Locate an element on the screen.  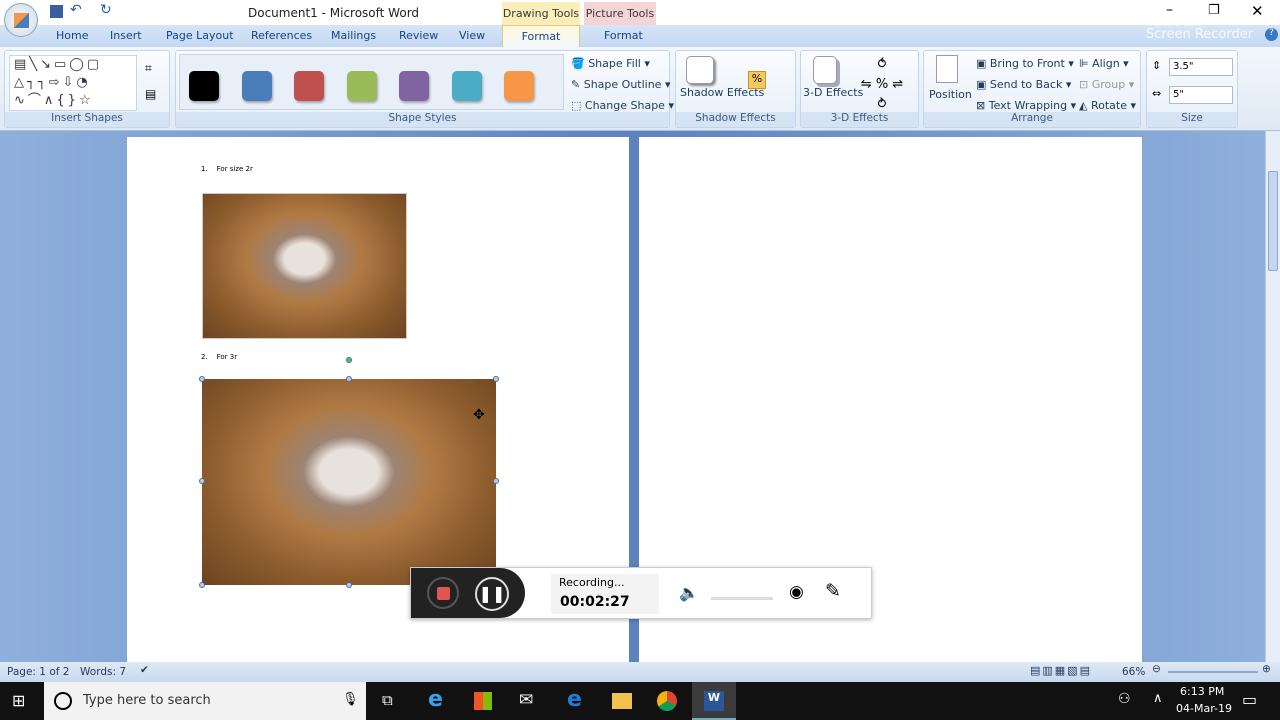
bring-to-front-button: ▣ Bring to Front ▾ is located at coordinates (1025, 63).